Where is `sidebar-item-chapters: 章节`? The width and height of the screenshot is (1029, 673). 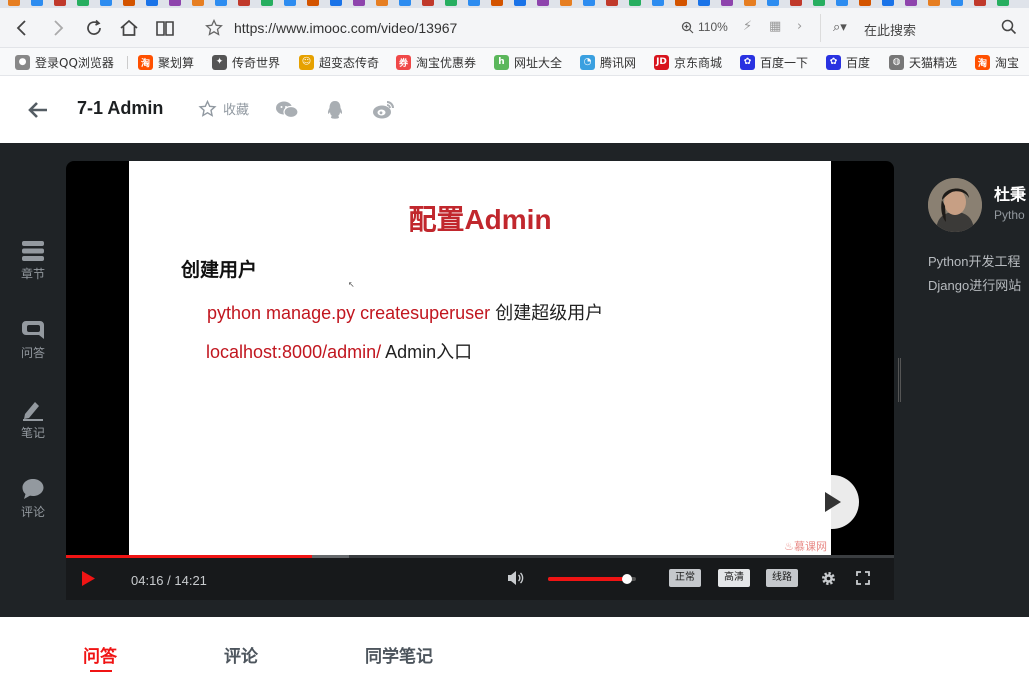 sidebar-item-chapters: 章节 is located at coordinates (33, 261).